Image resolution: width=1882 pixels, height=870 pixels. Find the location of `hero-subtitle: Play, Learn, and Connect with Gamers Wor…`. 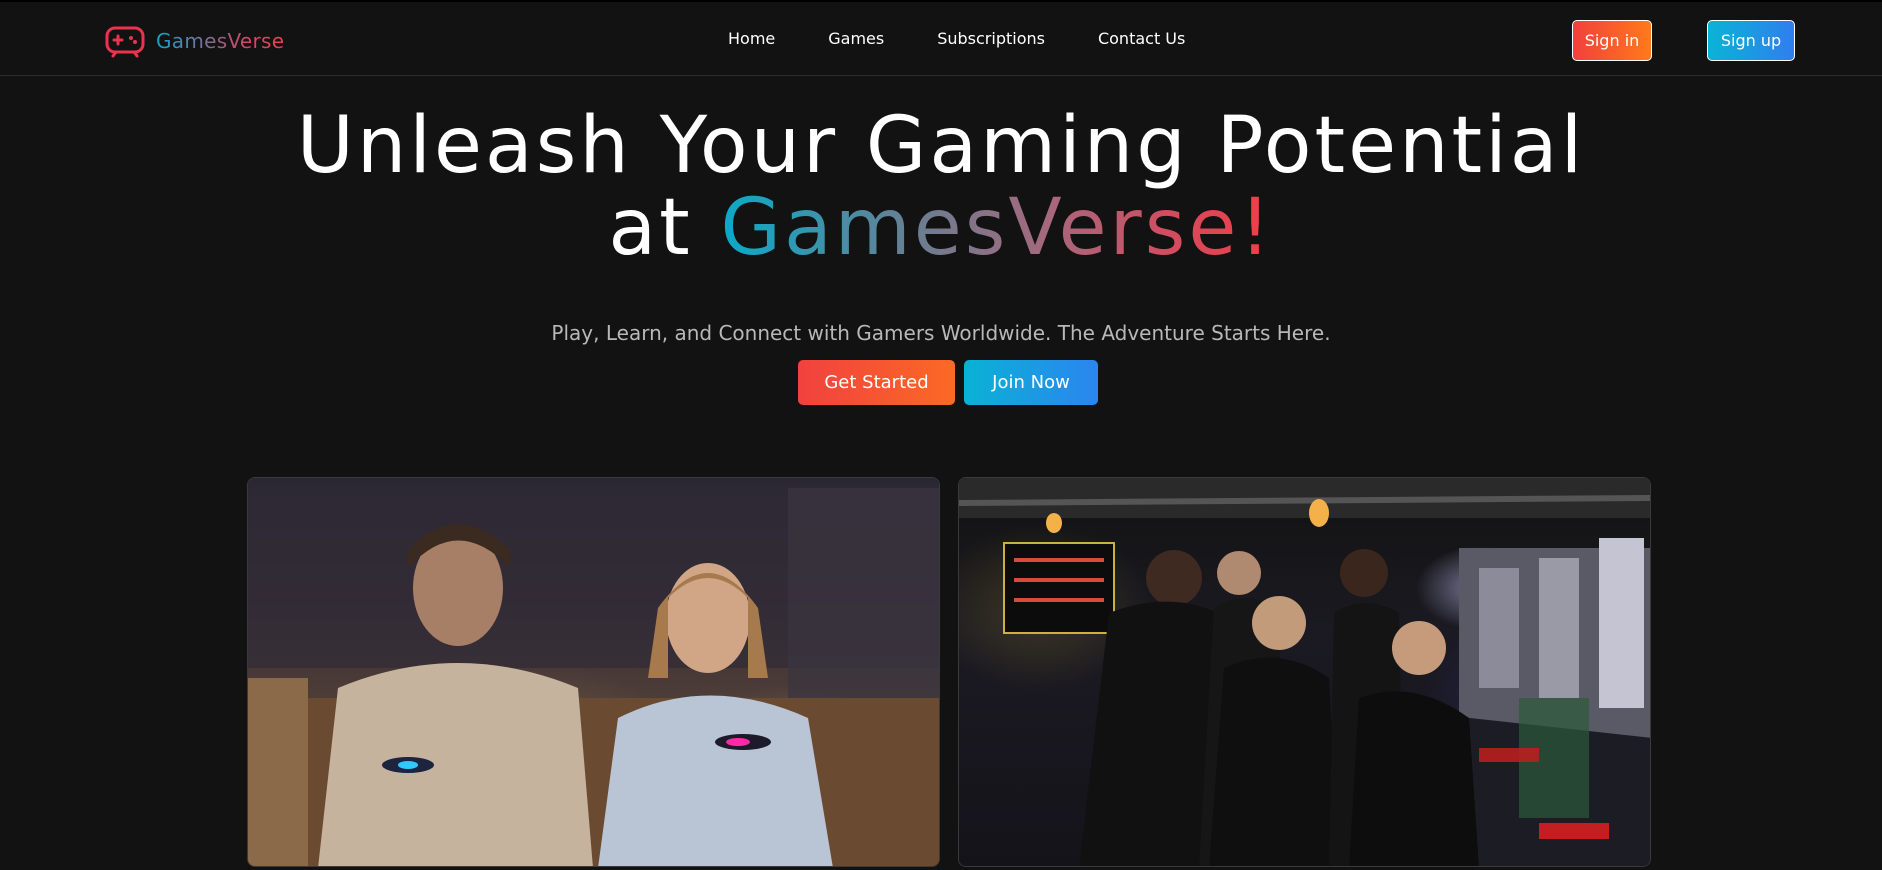

hero-subtitle: Play, Learn, and Connect with Gamers Wor… is located at coordinates (941, 333).